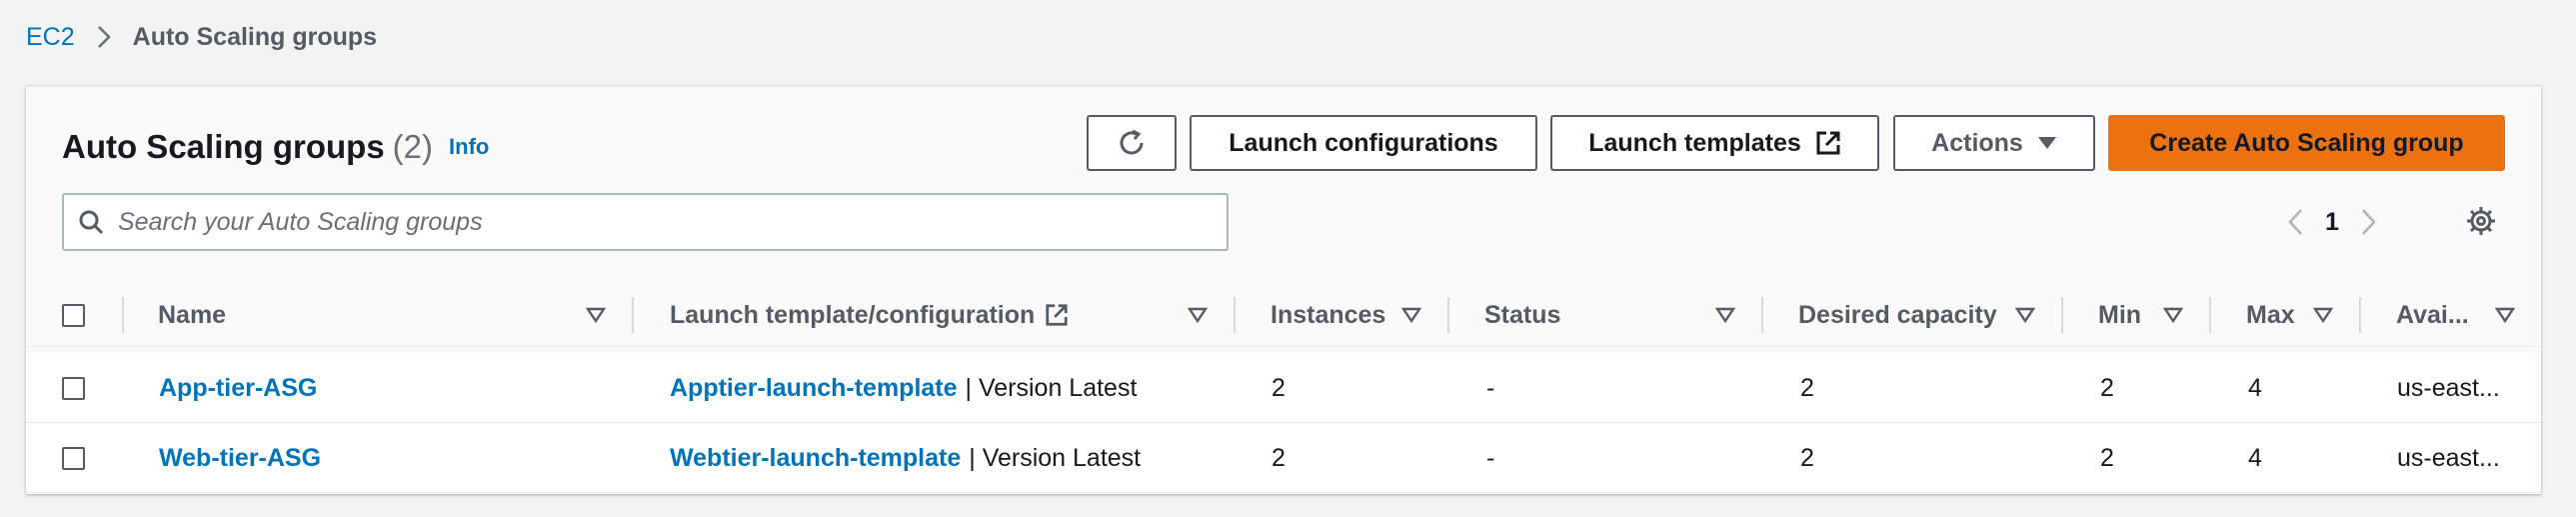  Describe the element at coordinates (2369, 222) in the screenshot. I see `next-page-icon` at that location.